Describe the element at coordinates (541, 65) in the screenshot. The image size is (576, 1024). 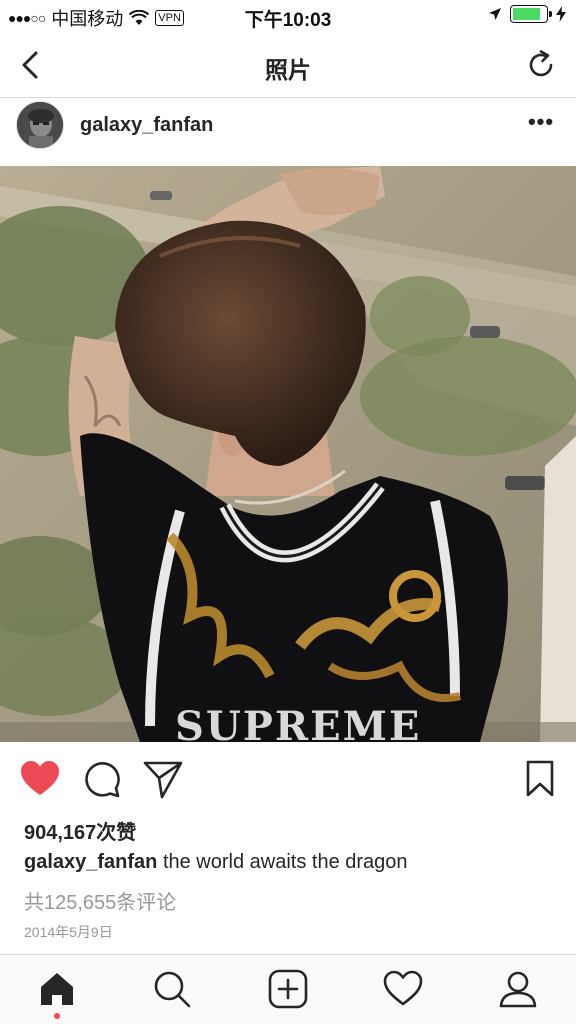
I see `refresh-icon` at that location.